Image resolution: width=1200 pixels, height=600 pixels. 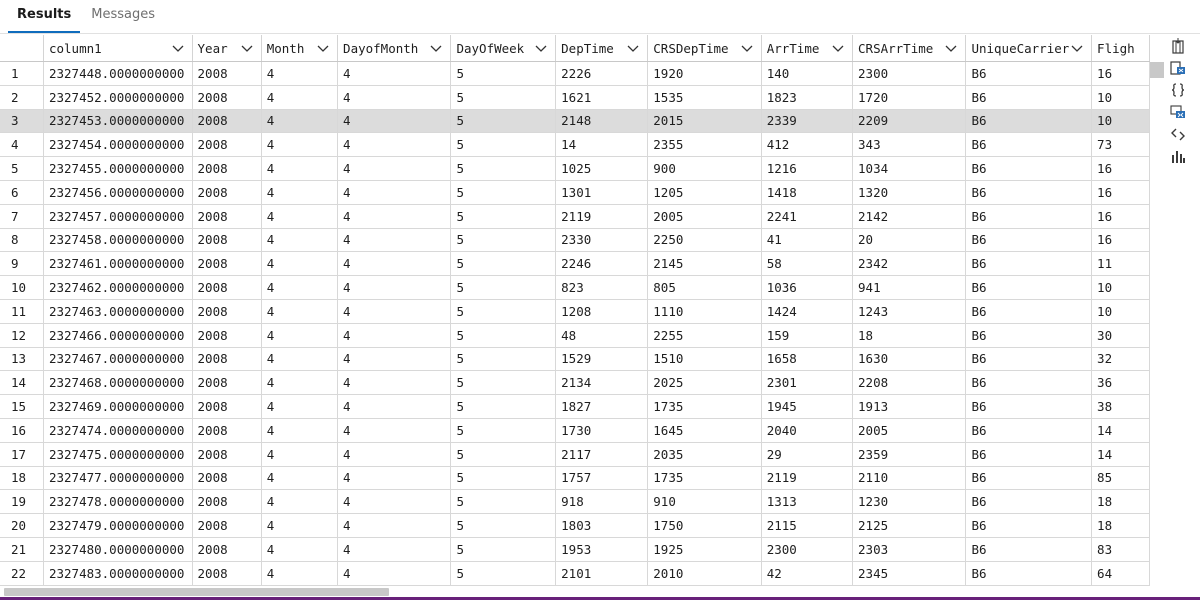 What do you see at coordinates (602, 192) in the screenshot?
I see `cell-deptime: 1301` at bounding box center [602, 192].